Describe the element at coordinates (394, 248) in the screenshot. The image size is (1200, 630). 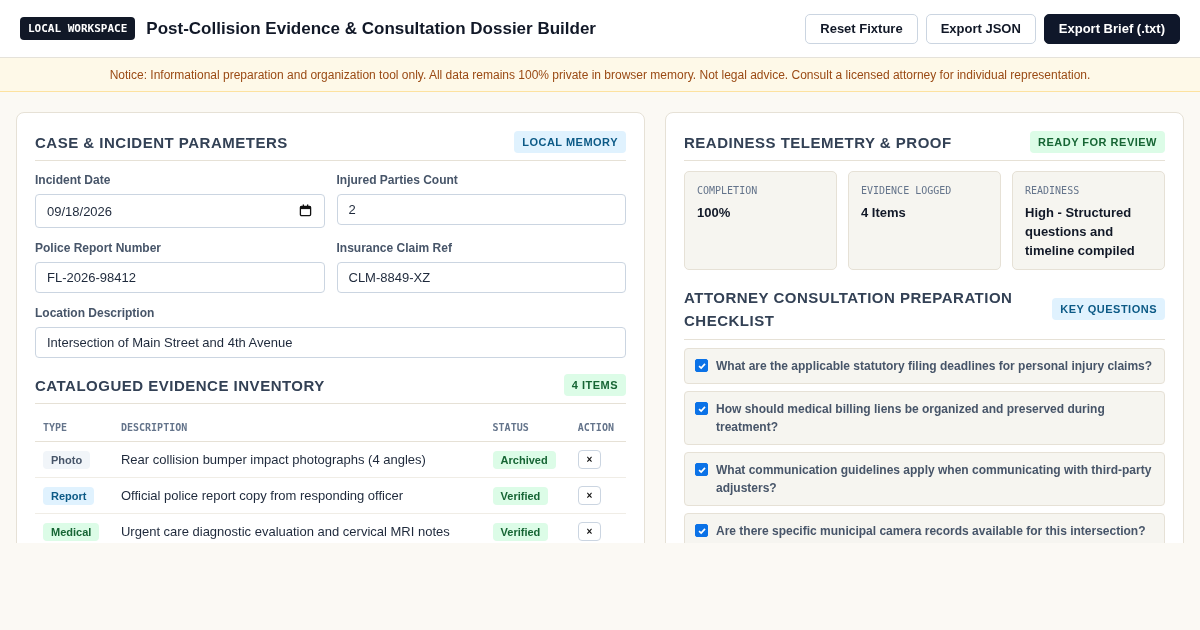
I see `field-label: Insurance Claim Ref` at that location.